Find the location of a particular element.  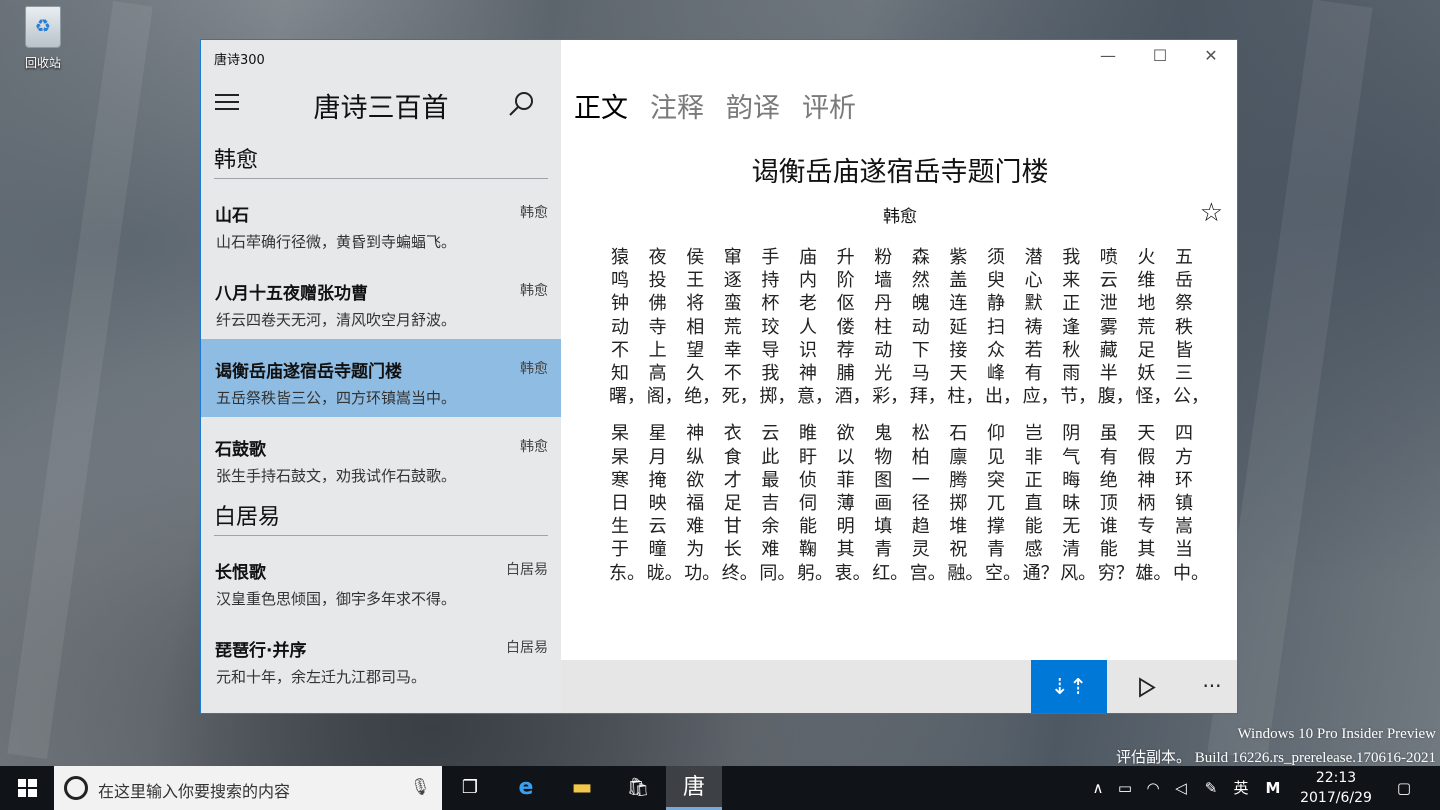

poem-item-title: 八月十五夜赠张功曹 is located at coordinates (291, 294).